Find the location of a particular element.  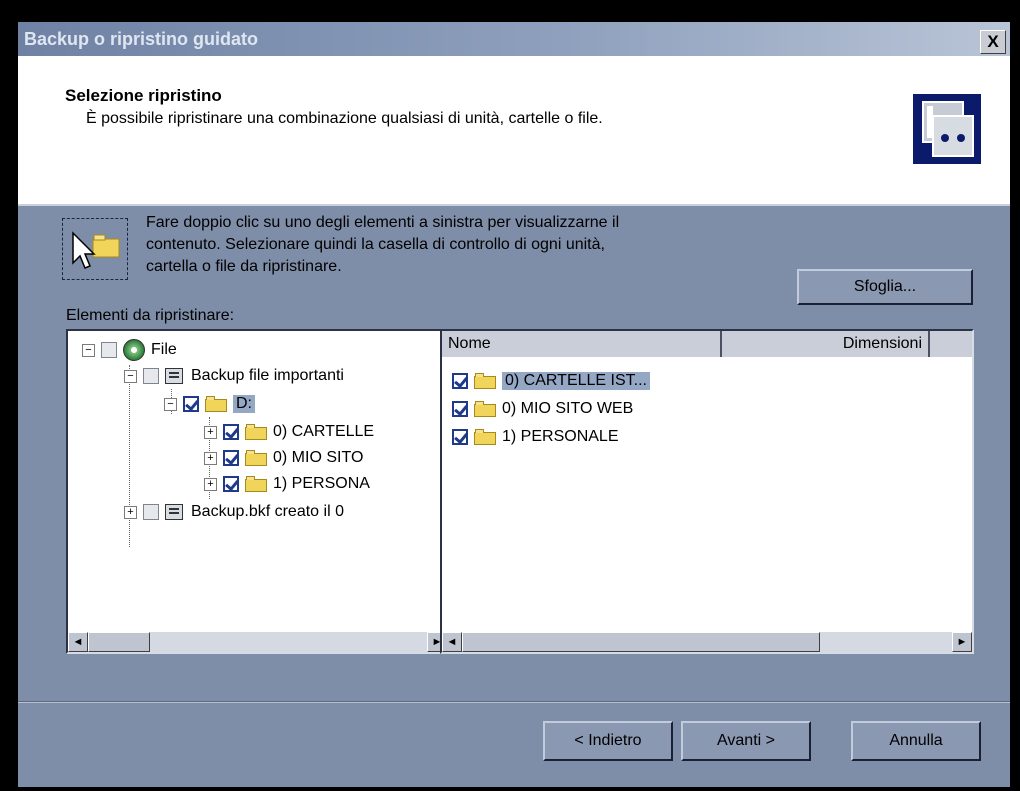

tree-item-label: 0) CARTELLE is located at coordinates (324, 431).